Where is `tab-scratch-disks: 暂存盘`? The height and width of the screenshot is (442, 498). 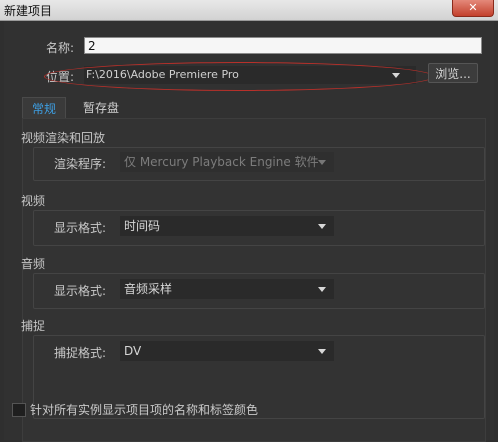
tab-scratch-disks: 暂存盘 is located at coordinates (101, 108).